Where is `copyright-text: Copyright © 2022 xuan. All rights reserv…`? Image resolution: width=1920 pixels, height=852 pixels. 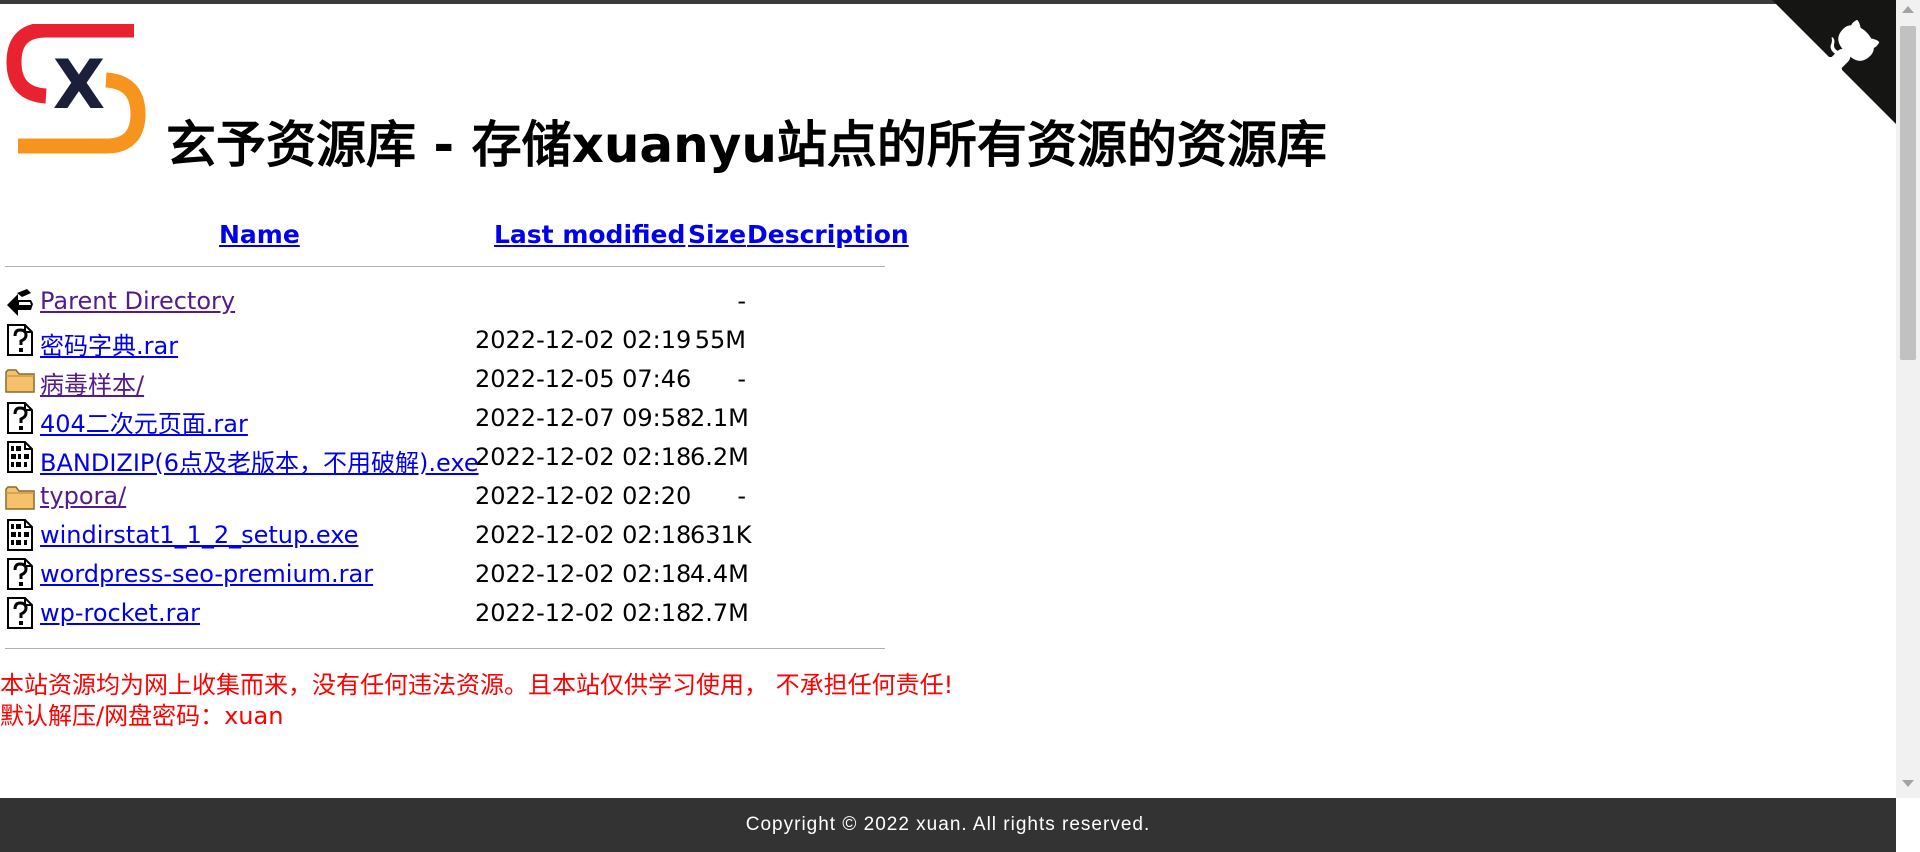 copyright-text: Copyright © 2022 xuan. All rights reserv… is located at coordinates (948, 824).